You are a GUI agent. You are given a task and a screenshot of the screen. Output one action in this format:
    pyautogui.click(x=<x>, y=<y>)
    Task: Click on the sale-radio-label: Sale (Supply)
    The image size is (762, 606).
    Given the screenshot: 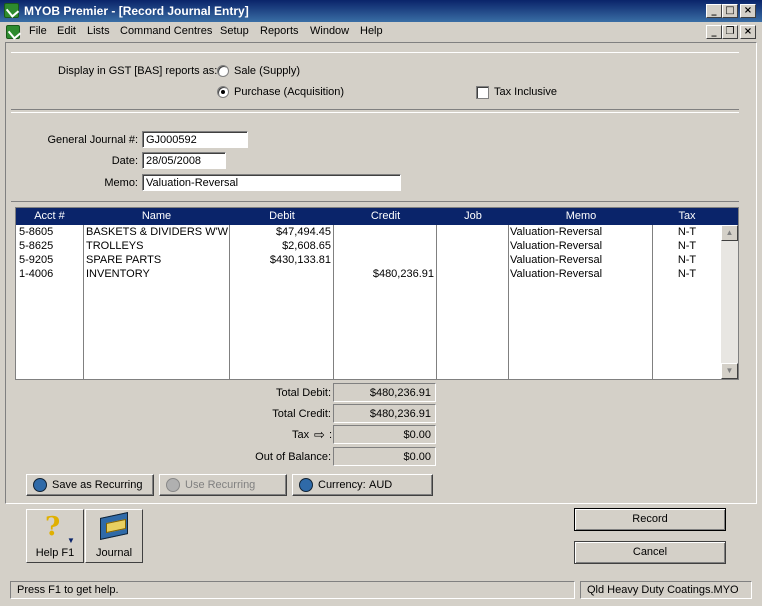 What is the action you would take?
    pyautogui.click(x=267, y=71)
    